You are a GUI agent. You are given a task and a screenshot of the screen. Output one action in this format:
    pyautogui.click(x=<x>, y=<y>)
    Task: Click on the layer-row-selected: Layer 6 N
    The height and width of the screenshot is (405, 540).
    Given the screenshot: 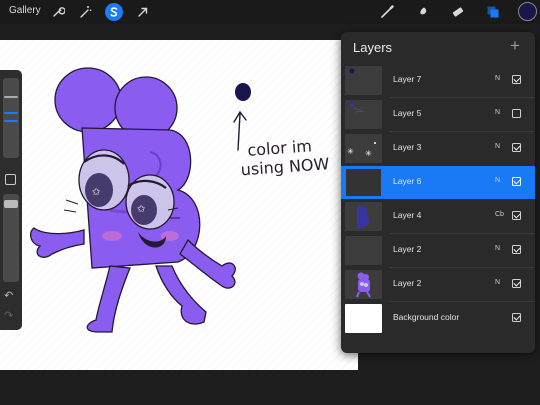 What is the action you would take?
    pyautogui.click(x=438, y=182)
    